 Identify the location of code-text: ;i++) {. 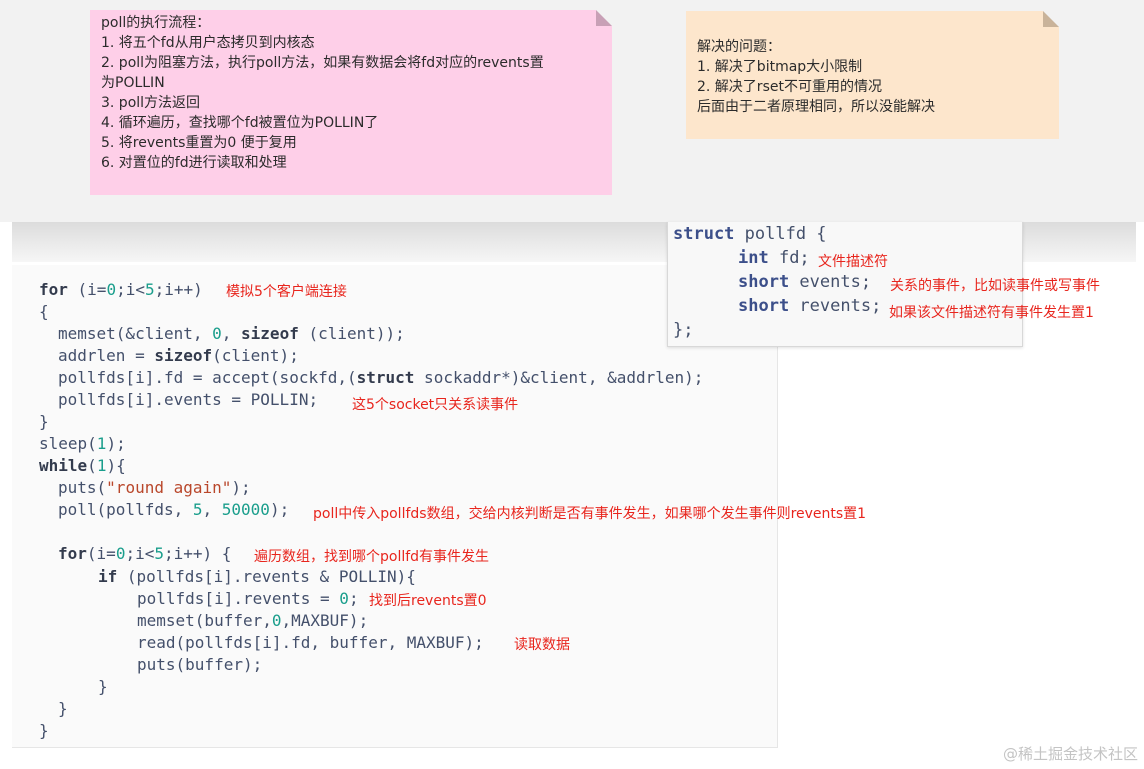
(198, 553).